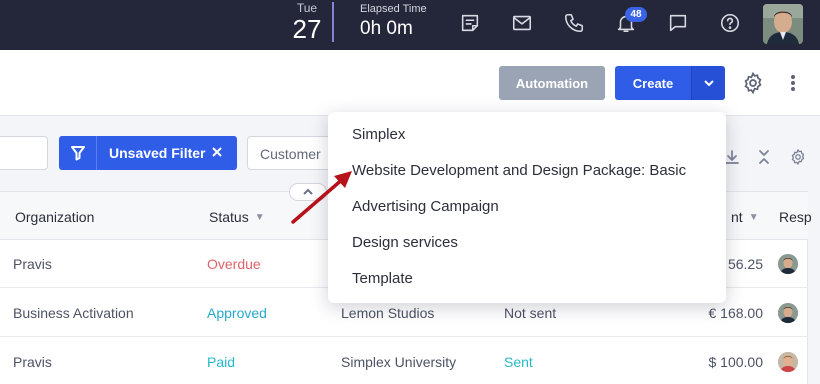 The width and height of the screenshot is (820, 384). I want to click on elapsed-time: Elapsed Time 0h 0m, so click(393, 21).